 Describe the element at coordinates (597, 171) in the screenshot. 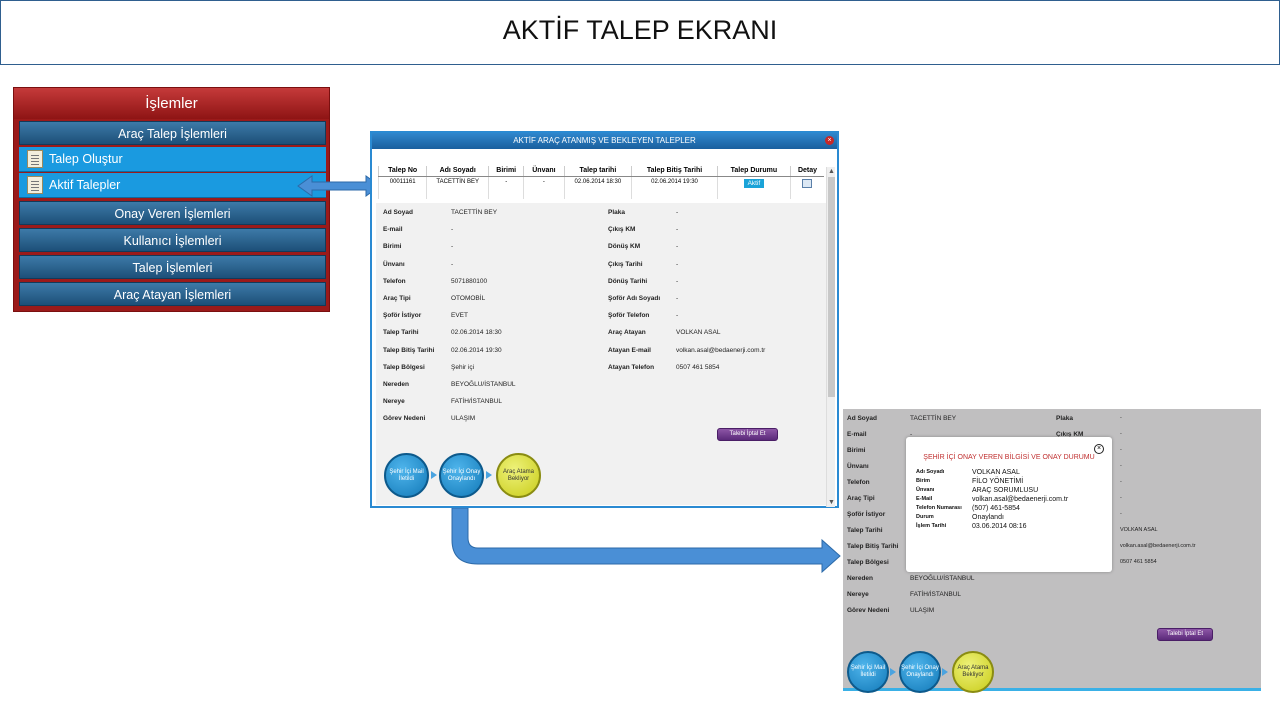

I see `col-talep-tarihi: Talep tarihi` at that location.